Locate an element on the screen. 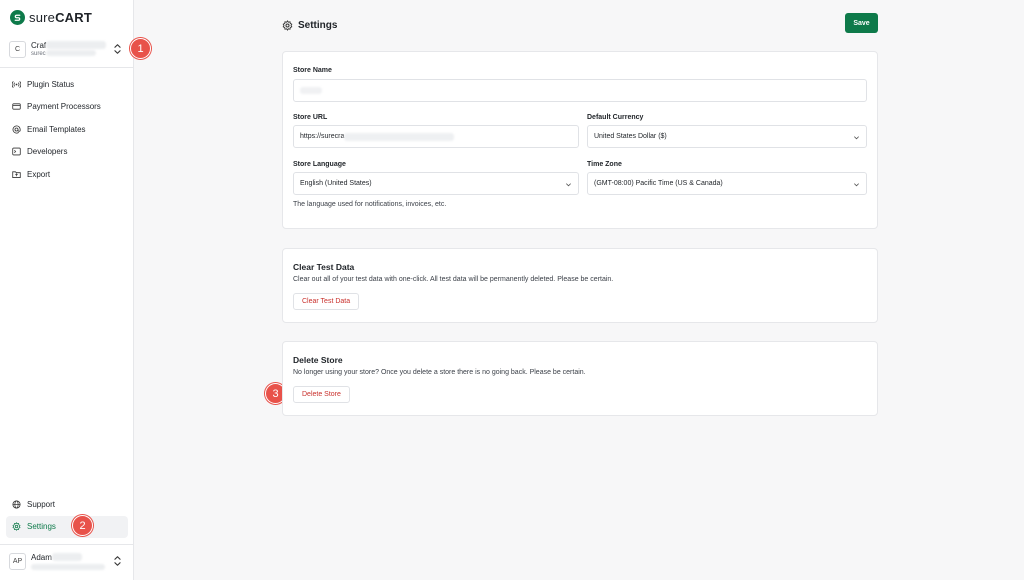  store-avatar: C is located at coordinates (17, 49).